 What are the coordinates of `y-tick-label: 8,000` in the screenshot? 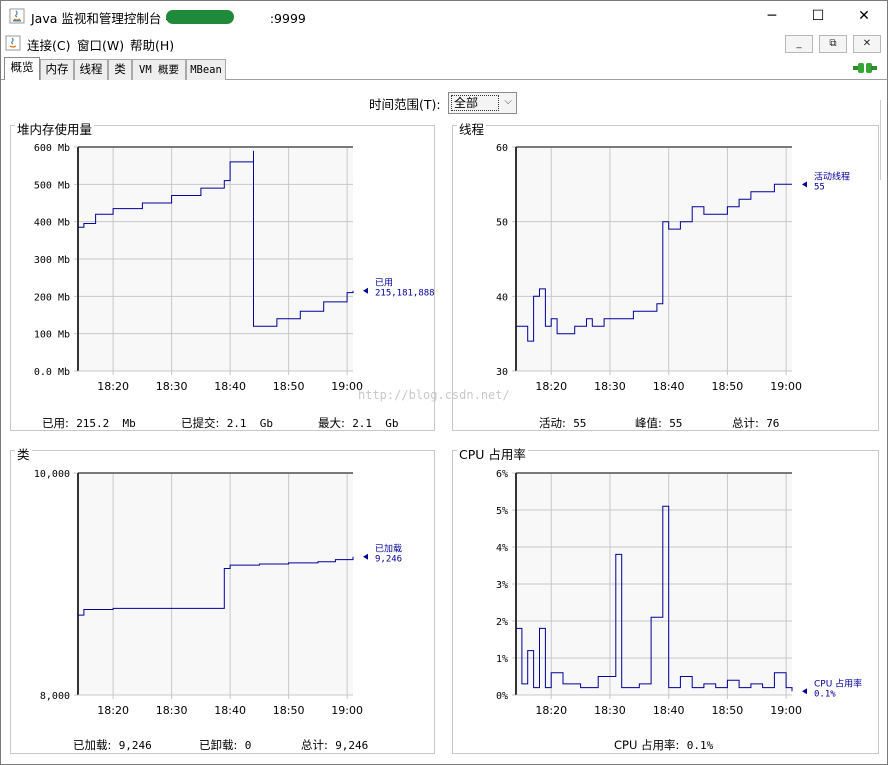 It's located at (55, 696).